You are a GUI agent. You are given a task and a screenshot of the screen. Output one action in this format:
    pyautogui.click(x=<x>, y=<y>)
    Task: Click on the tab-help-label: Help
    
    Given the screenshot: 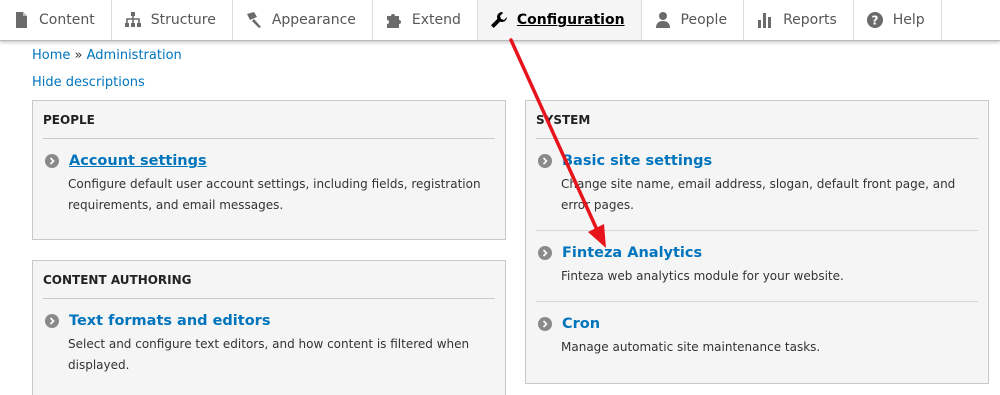 What is the action you would take?
    pyautogui.click(x=908, y=20)
    